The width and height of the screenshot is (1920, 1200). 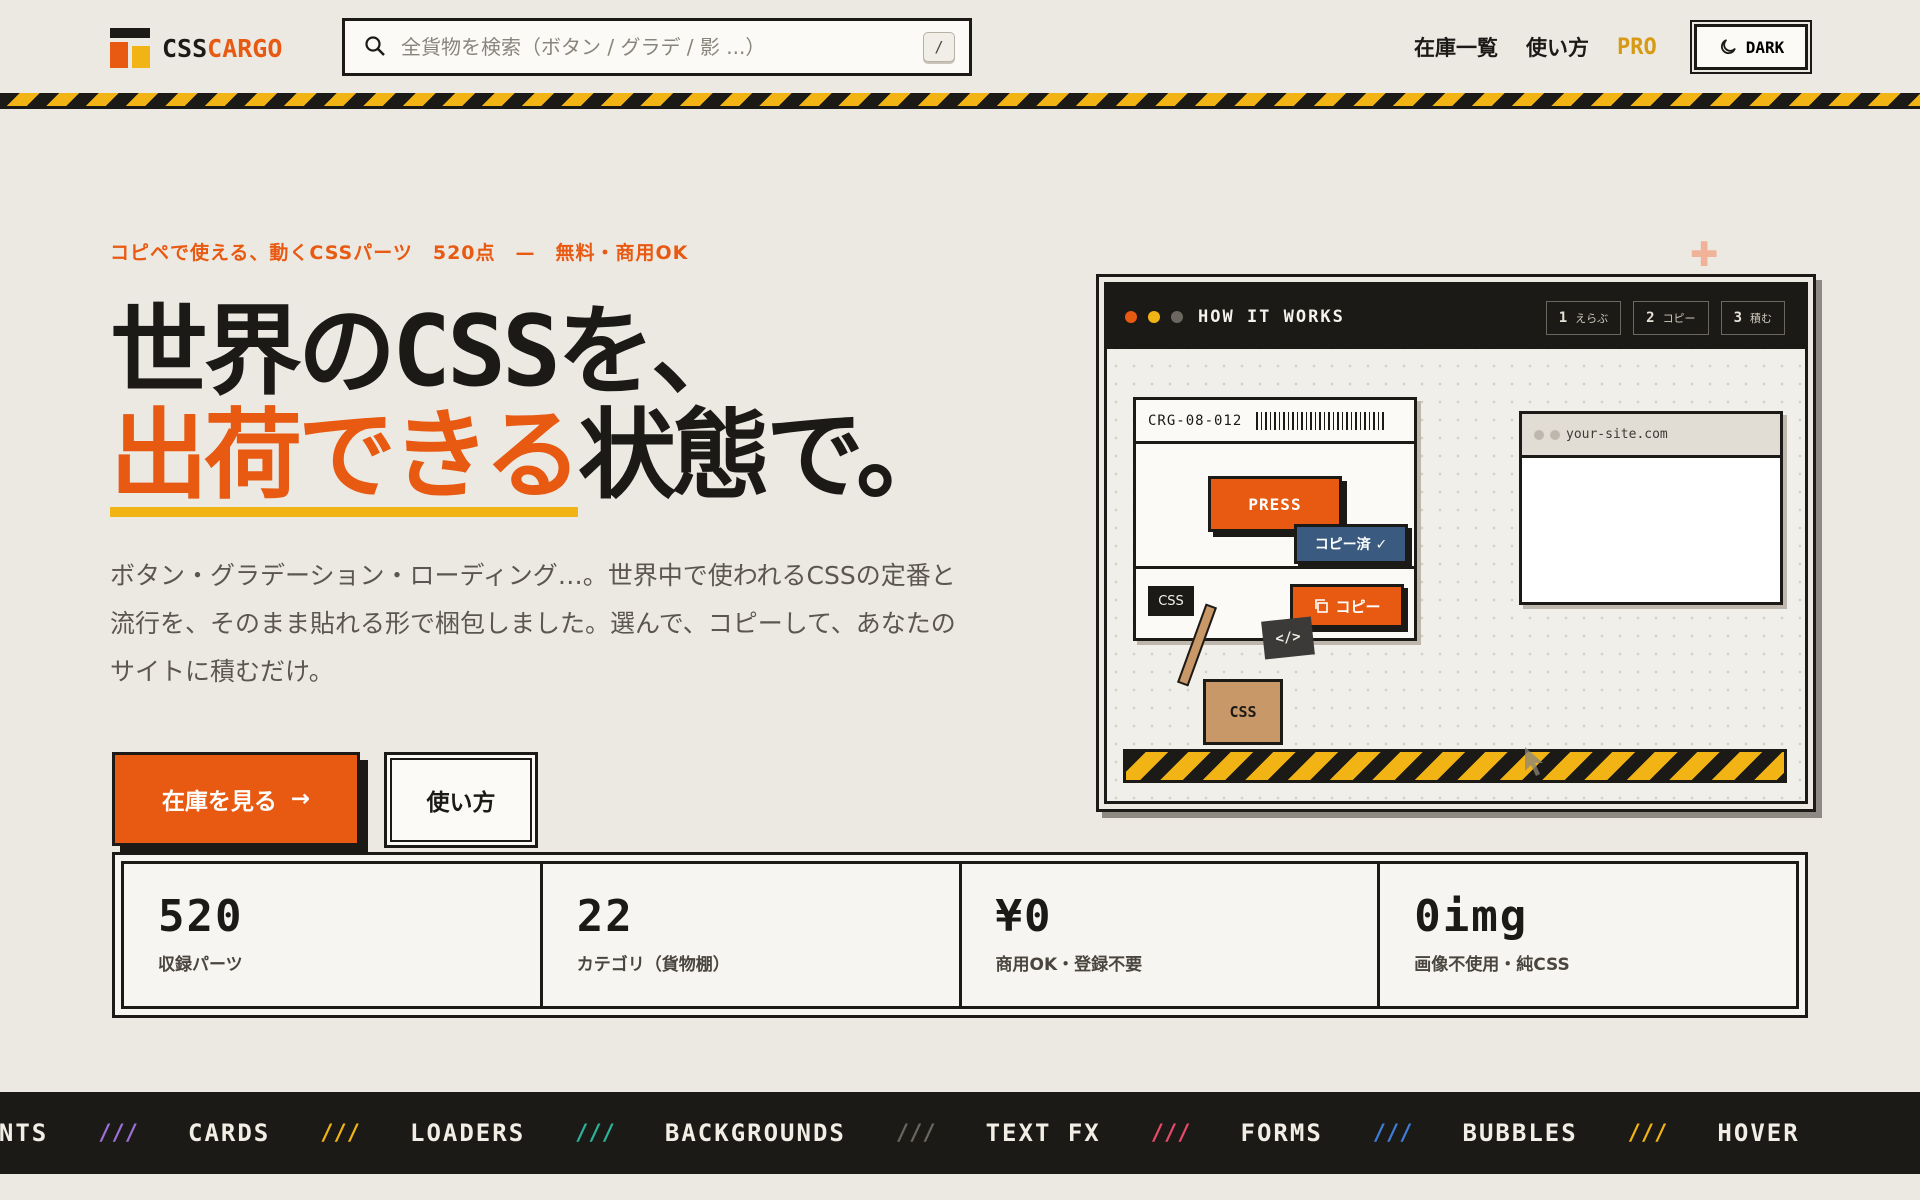 What do you see at coordinates (1679, 318) in the screenshot?
I see `step-label: コピー` at bounding box center [1679, 318].